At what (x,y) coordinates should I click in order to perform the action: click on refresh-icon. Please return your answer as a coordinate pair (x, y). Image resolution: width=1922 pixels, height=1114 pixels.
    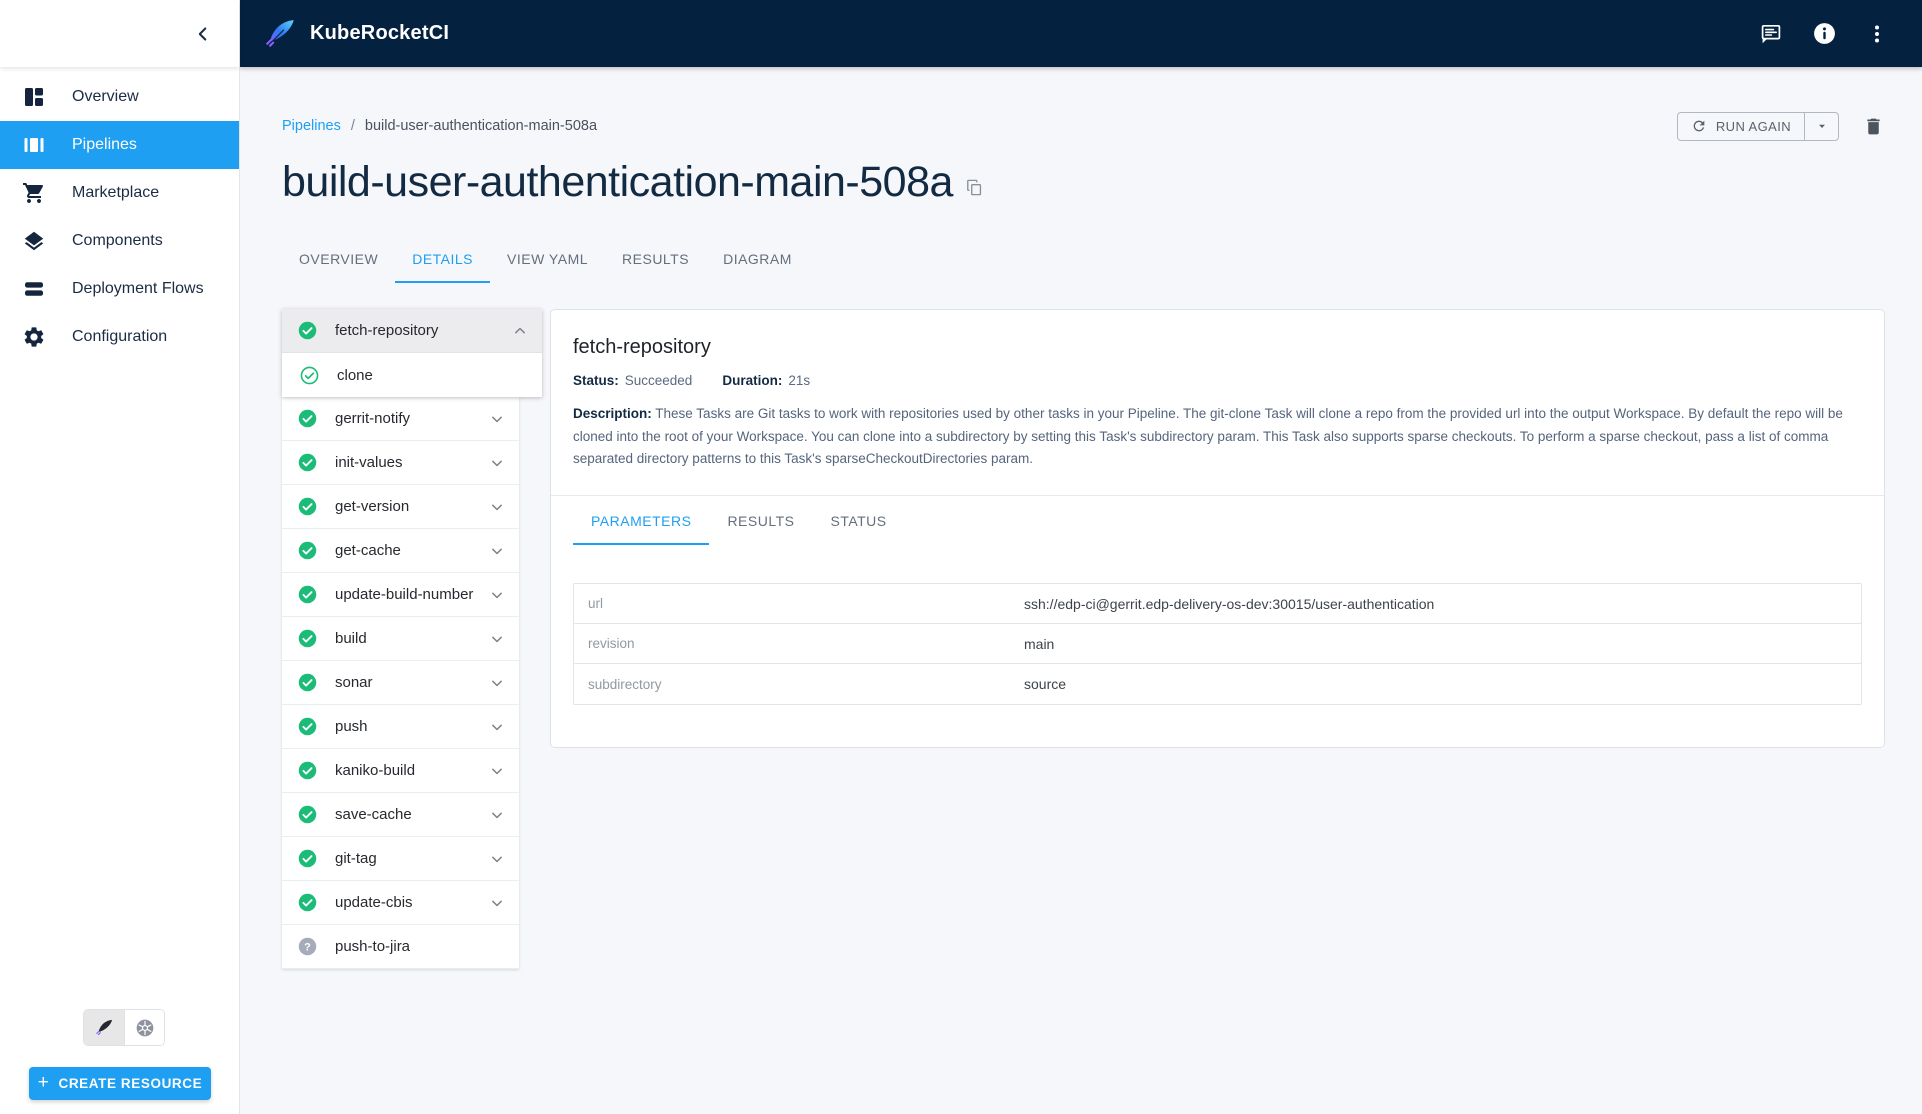
    Looking at the image, I should click on (1699, 126).